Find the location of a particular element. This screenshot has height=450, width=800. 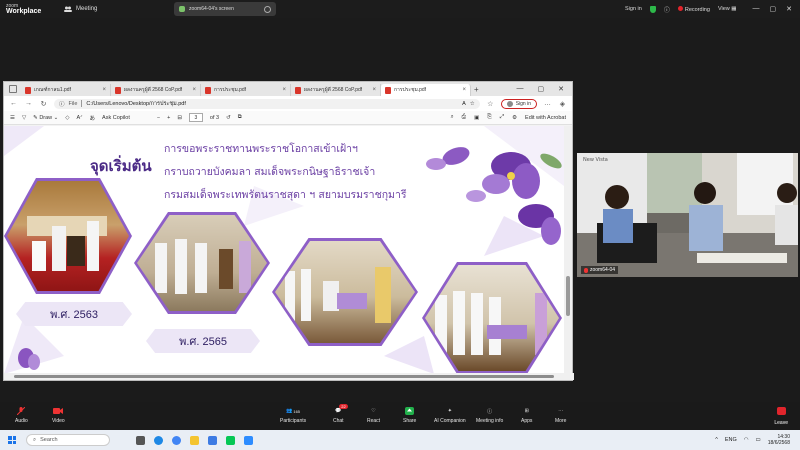

contents-icon: ☰ is located at coordinates (12, 118).